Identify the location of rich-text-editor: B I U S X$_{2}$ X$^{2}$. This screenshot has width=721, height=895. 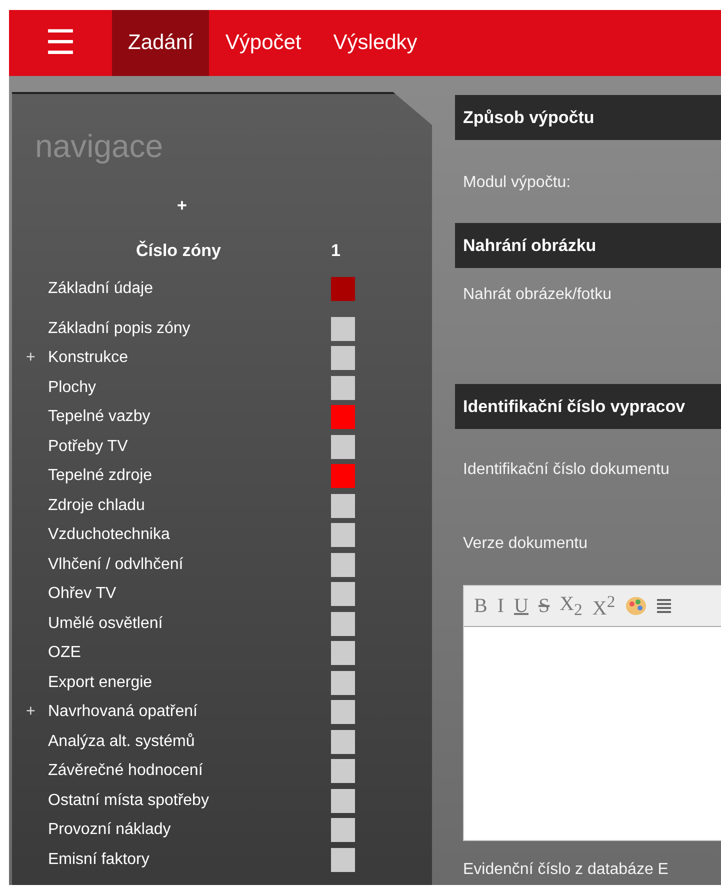
(592, 713).